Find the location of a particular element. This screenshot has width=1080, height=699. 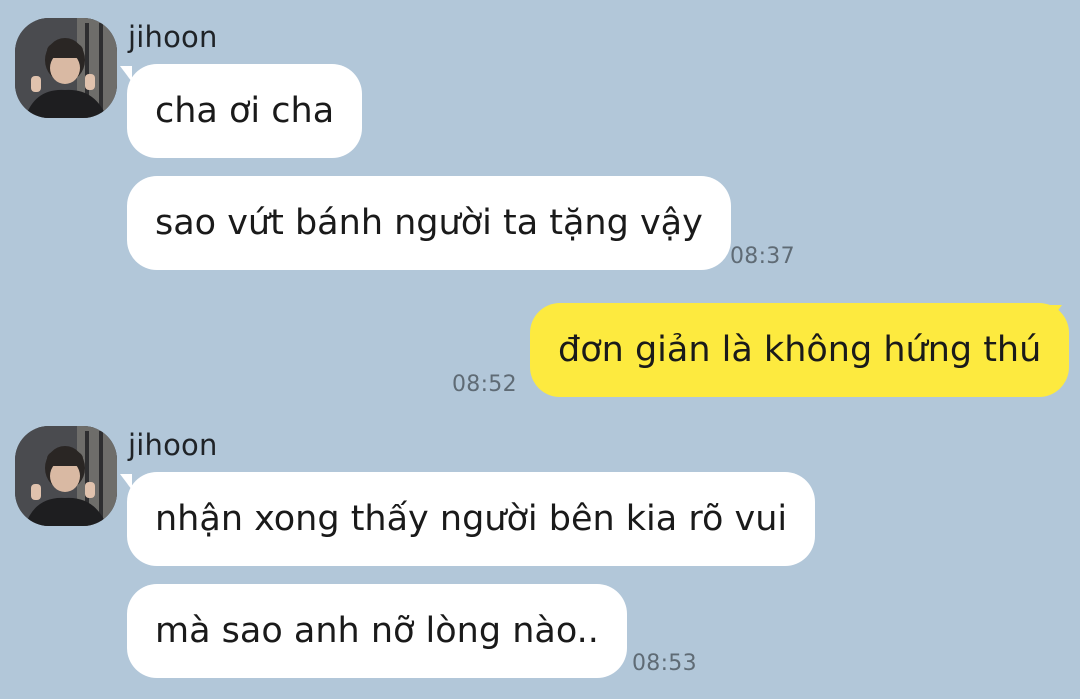

message-bubble-outgoing: đơn giản là không hứng thú is located at coordinates (800, 350).